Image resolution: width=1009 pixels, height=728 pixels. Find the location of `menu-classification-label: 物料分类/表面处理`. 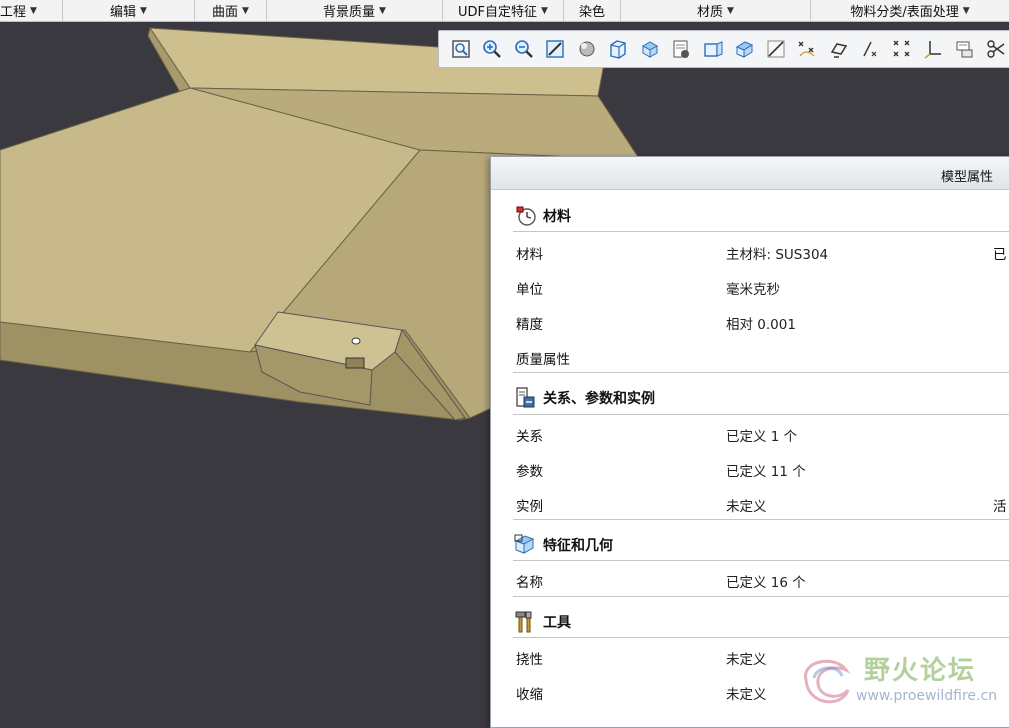

menu-classification-label: 物料分类/表面处理 is located at coordinates (904, 10).